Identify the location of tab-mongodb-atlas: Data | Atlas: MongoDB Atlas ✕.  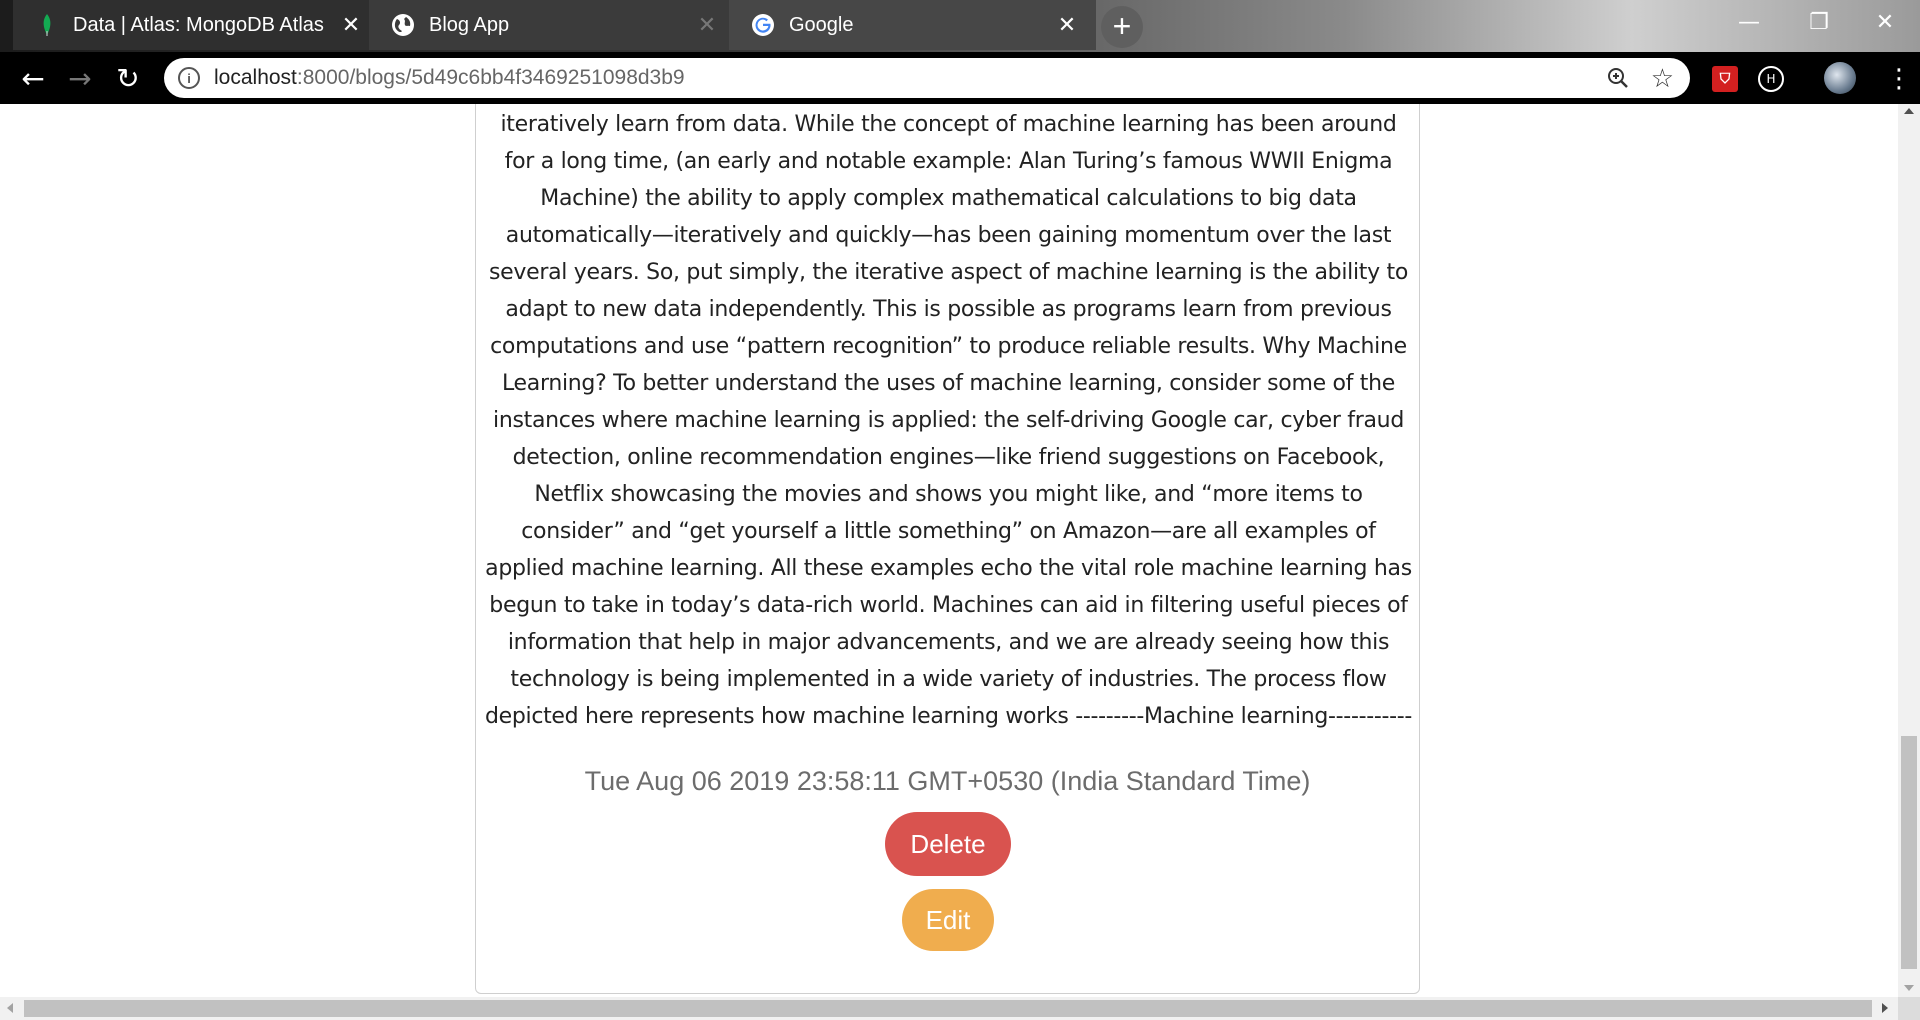
(196, 25).